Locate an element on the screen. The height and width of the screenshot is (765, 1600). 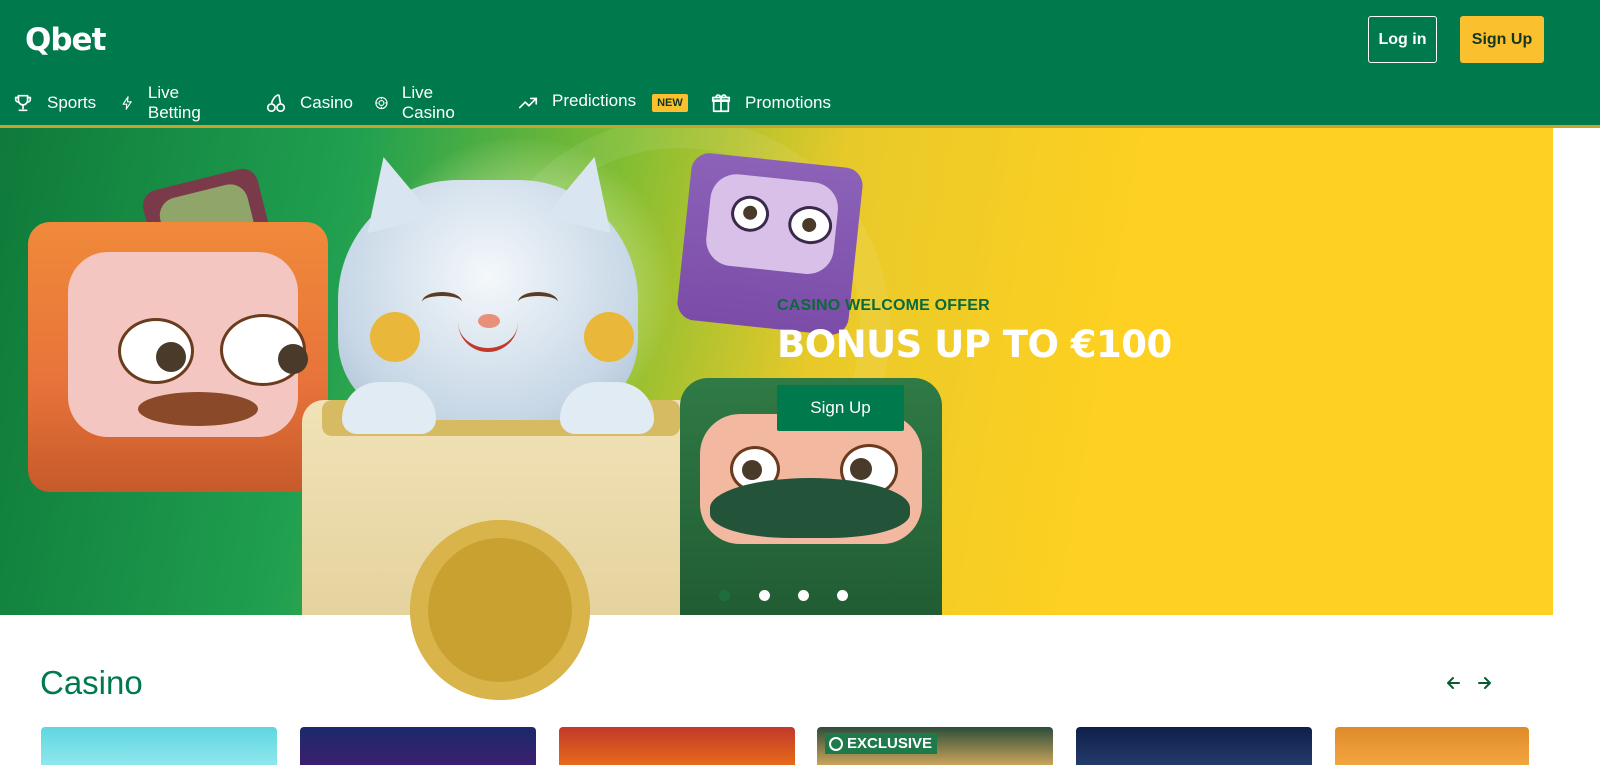
nav-item-live-betting: Live Betting is located at coordinates (164, 102).